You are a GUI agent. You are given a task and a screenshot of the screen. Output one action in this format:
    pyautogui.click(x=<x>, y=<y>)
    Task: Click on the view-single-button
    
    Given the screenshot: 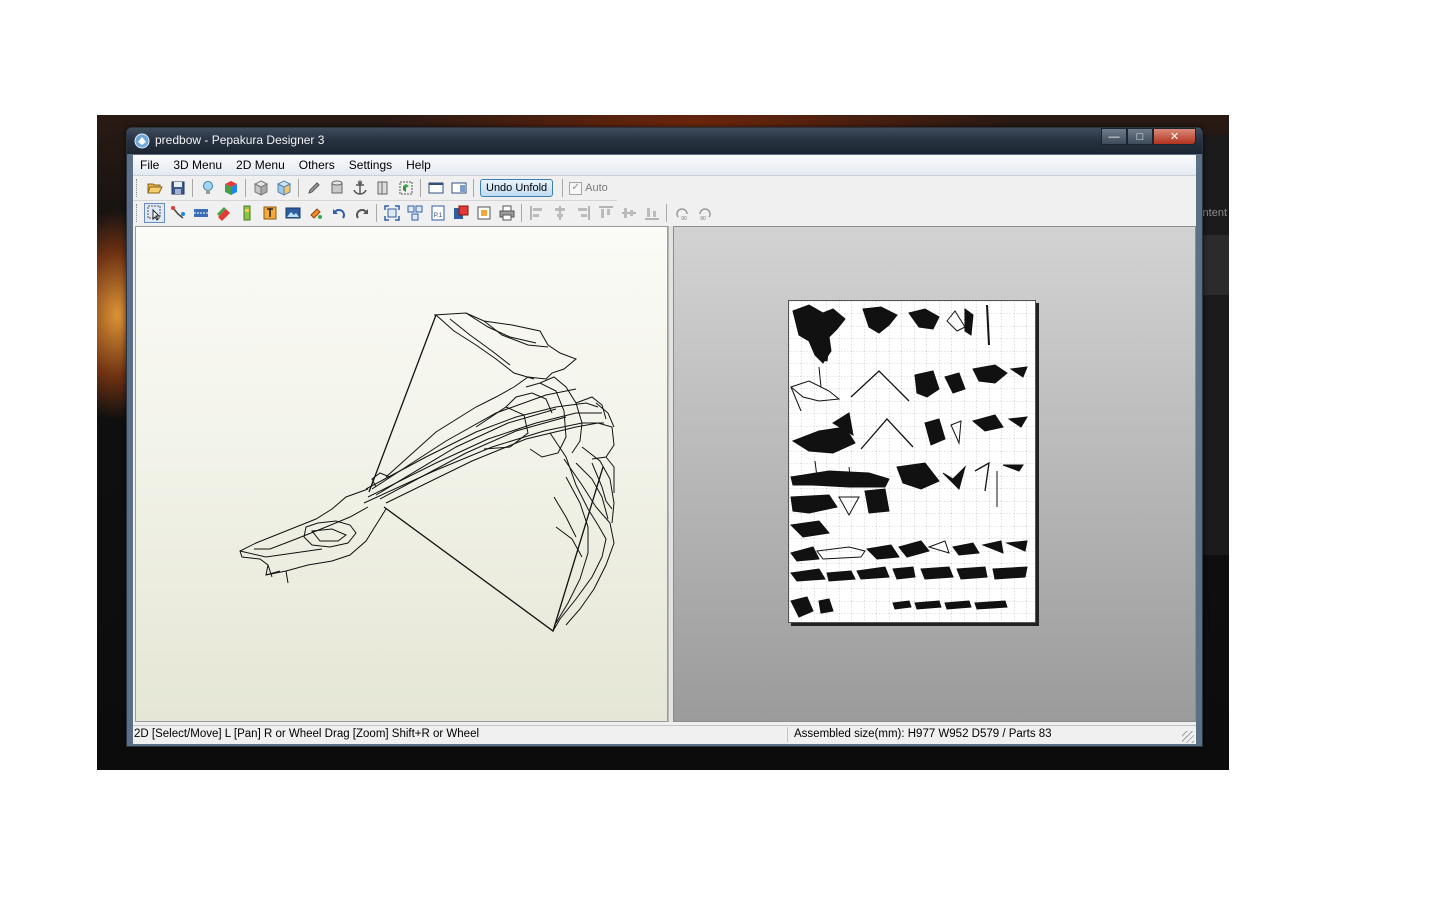 What is the action you would take?
    pyautogui.click(x=435, y=188)
    